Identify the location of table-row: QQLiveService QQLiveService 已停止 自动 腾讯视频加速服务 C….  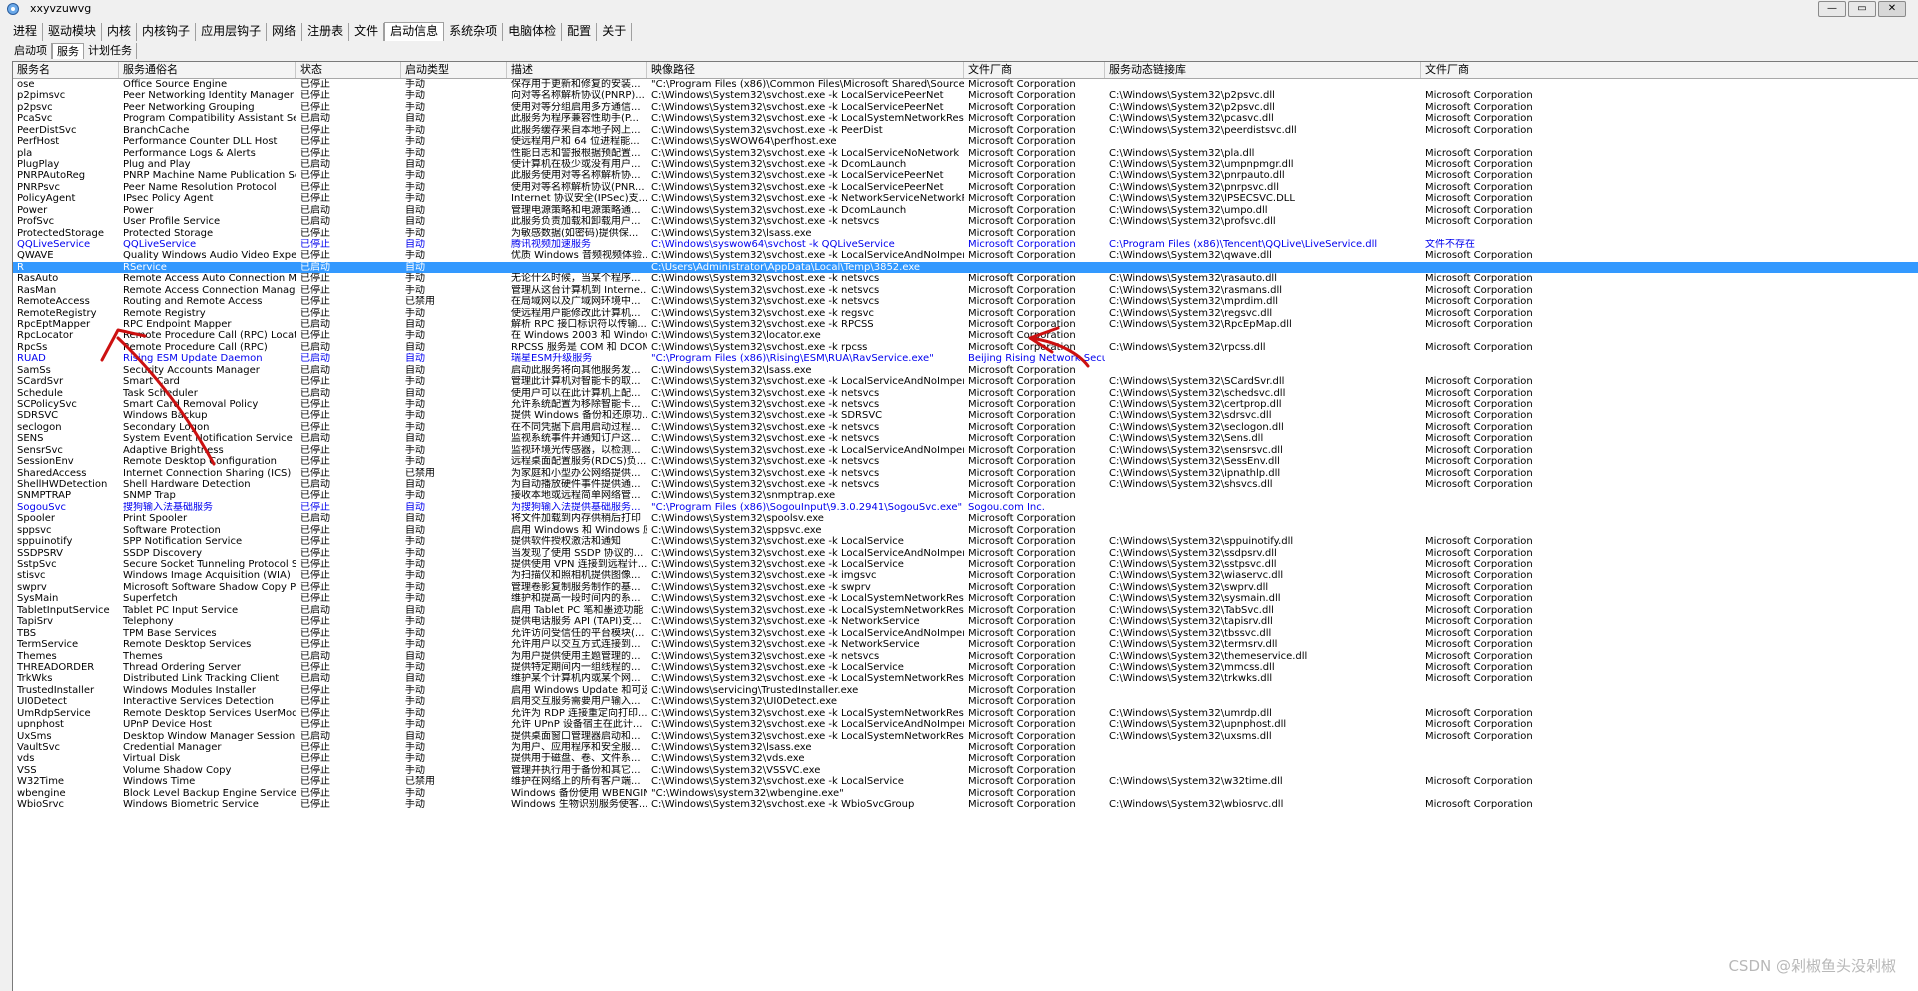
(965, 244).